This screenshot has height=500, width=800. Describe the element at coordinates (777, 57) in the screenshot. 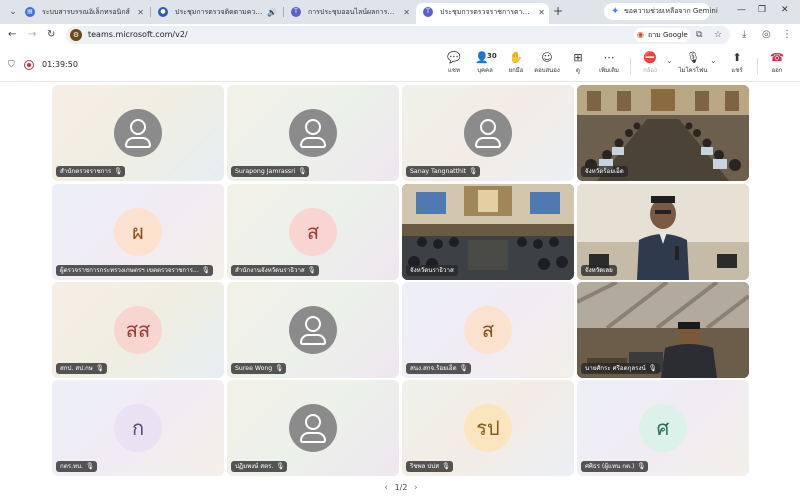

I see `hang-up-icon: ☎` at that location.